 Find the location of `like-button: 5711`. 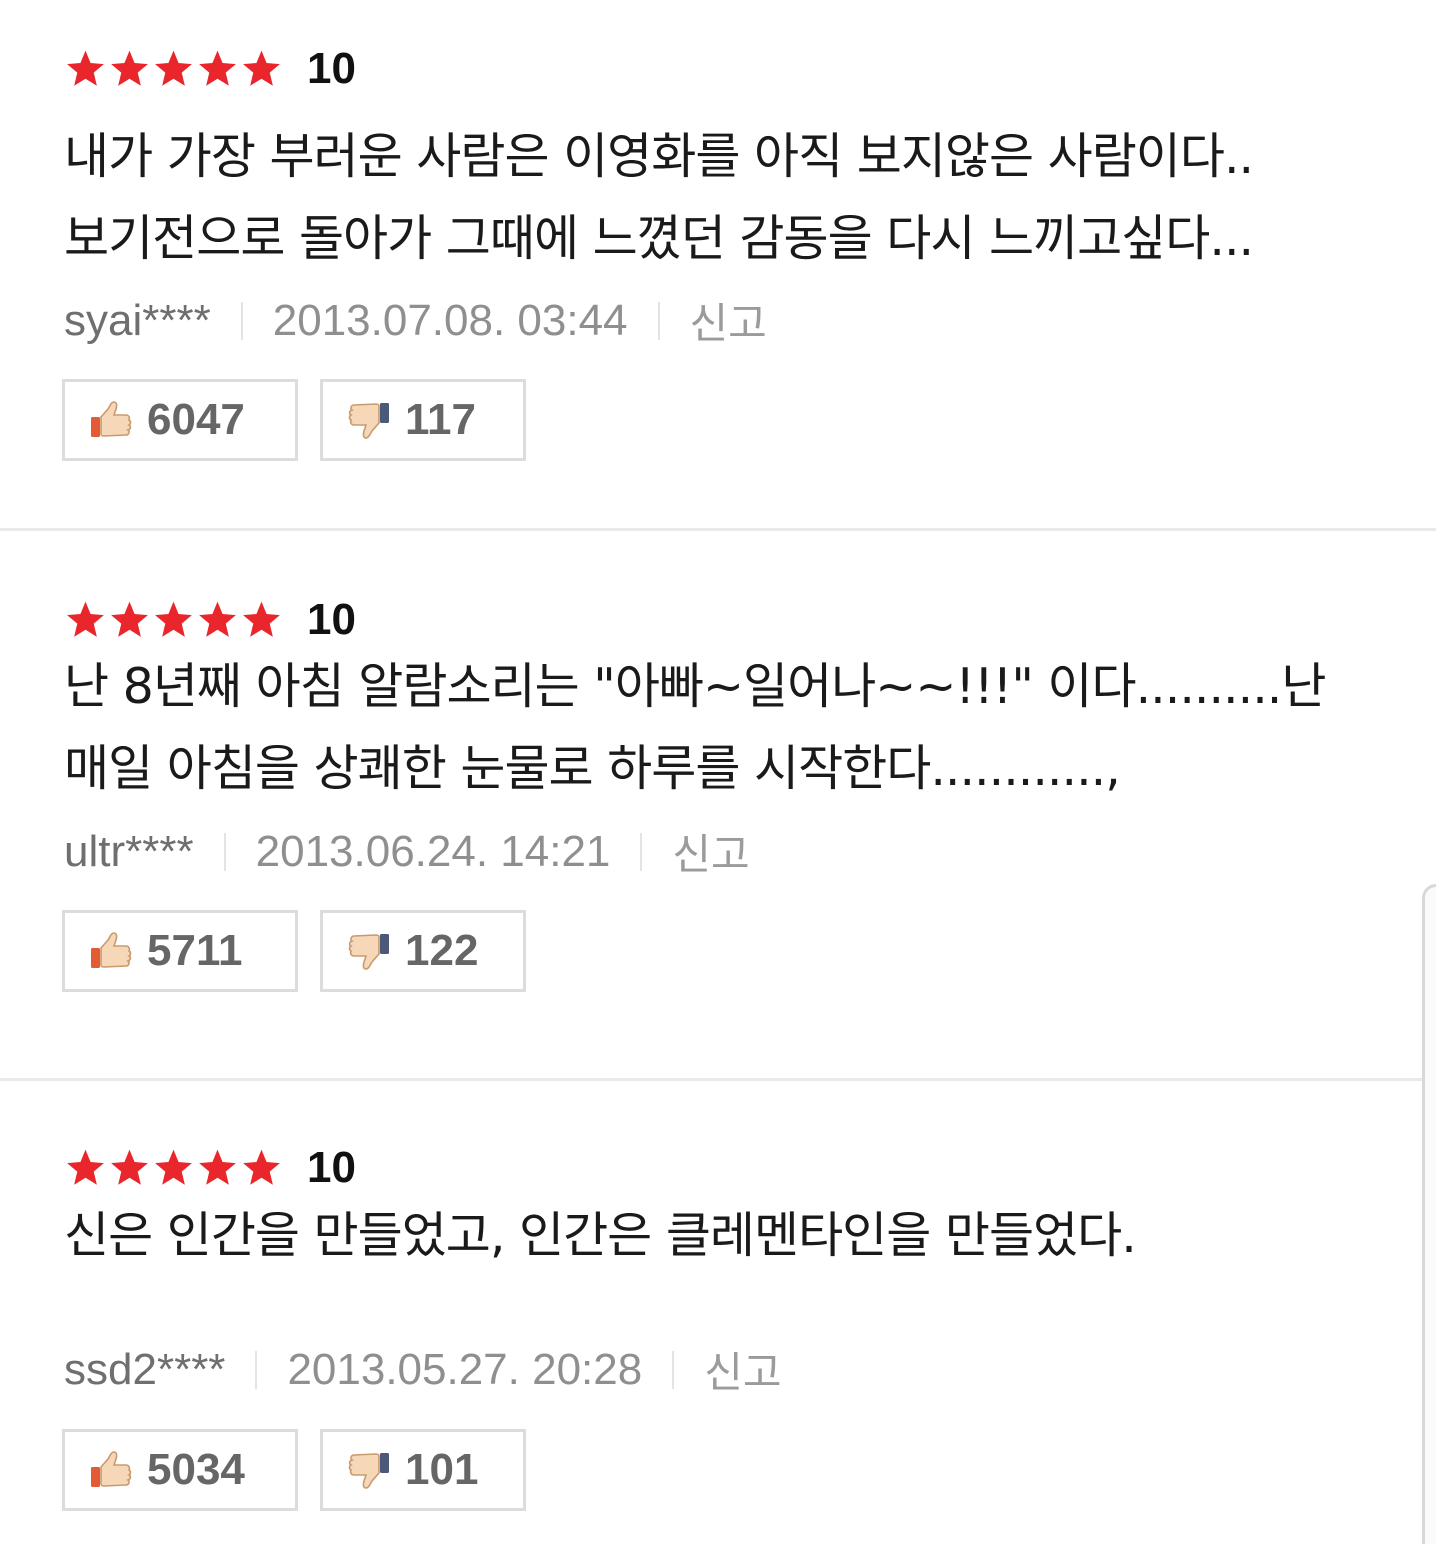

like-button: 5711 is located at coordinates (180, 951).